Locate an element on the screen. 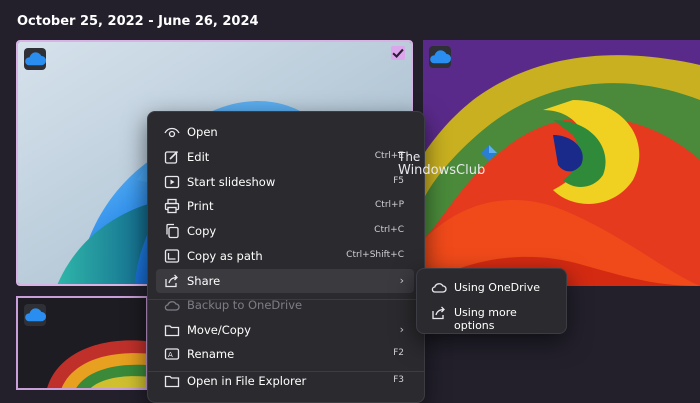 The height and width of the screenshot is (403, 700). menu-item-backup-to-onedrive: Backup to OneDrive is located at coordinates (285, 305).